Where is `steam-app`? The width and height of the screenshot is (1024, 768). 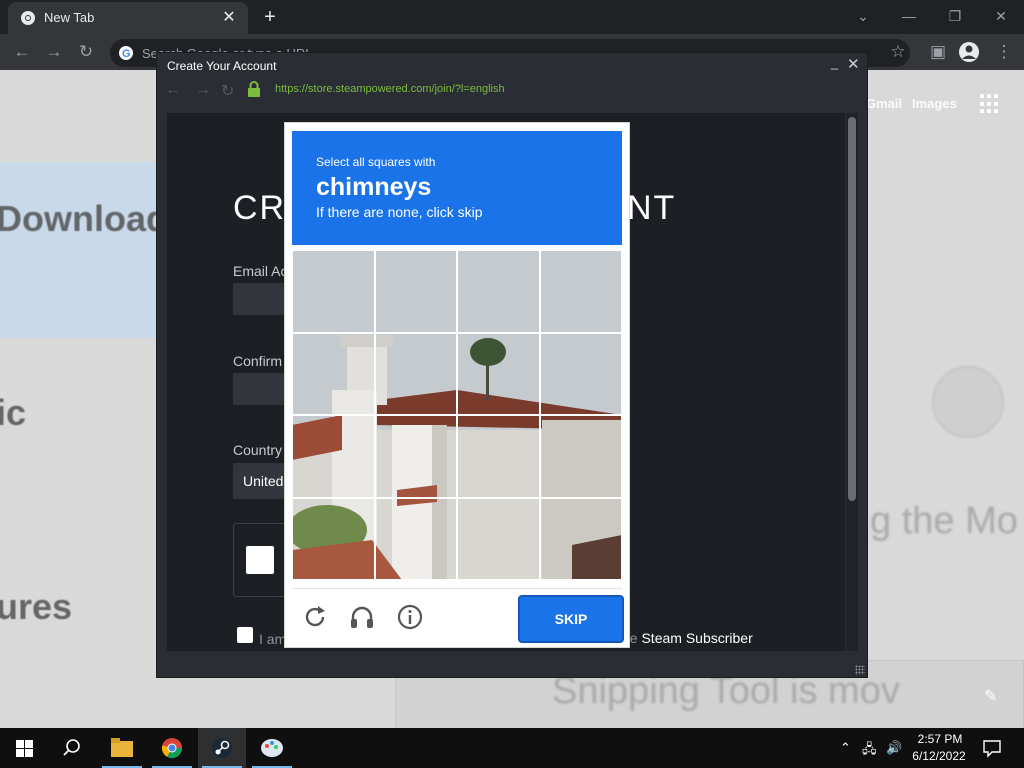
steam-app is located at coordinates (222, 748).